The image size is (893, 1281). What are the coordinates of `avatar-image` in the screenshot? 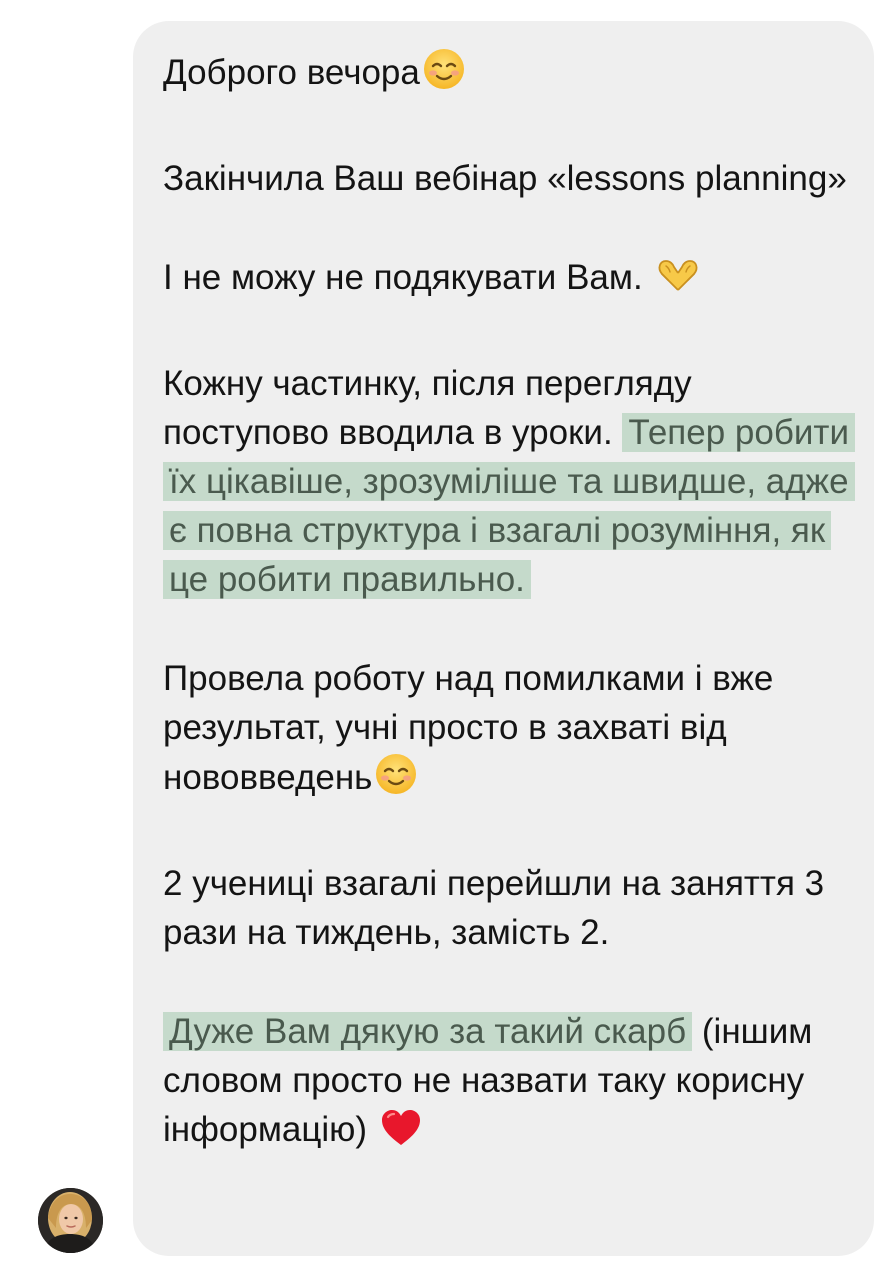 It's located at (70, 1220).